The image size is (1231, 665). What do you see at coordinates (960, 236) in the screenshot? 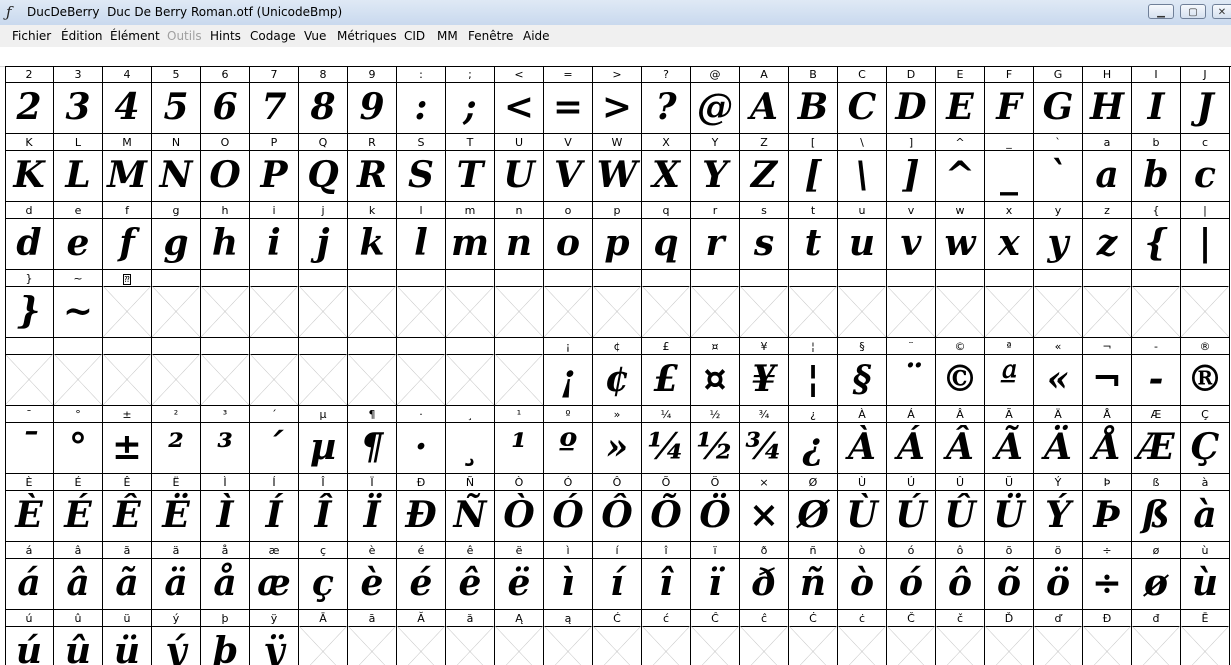
I see `glyph-cell: ww` at bounding box center [960, 236].